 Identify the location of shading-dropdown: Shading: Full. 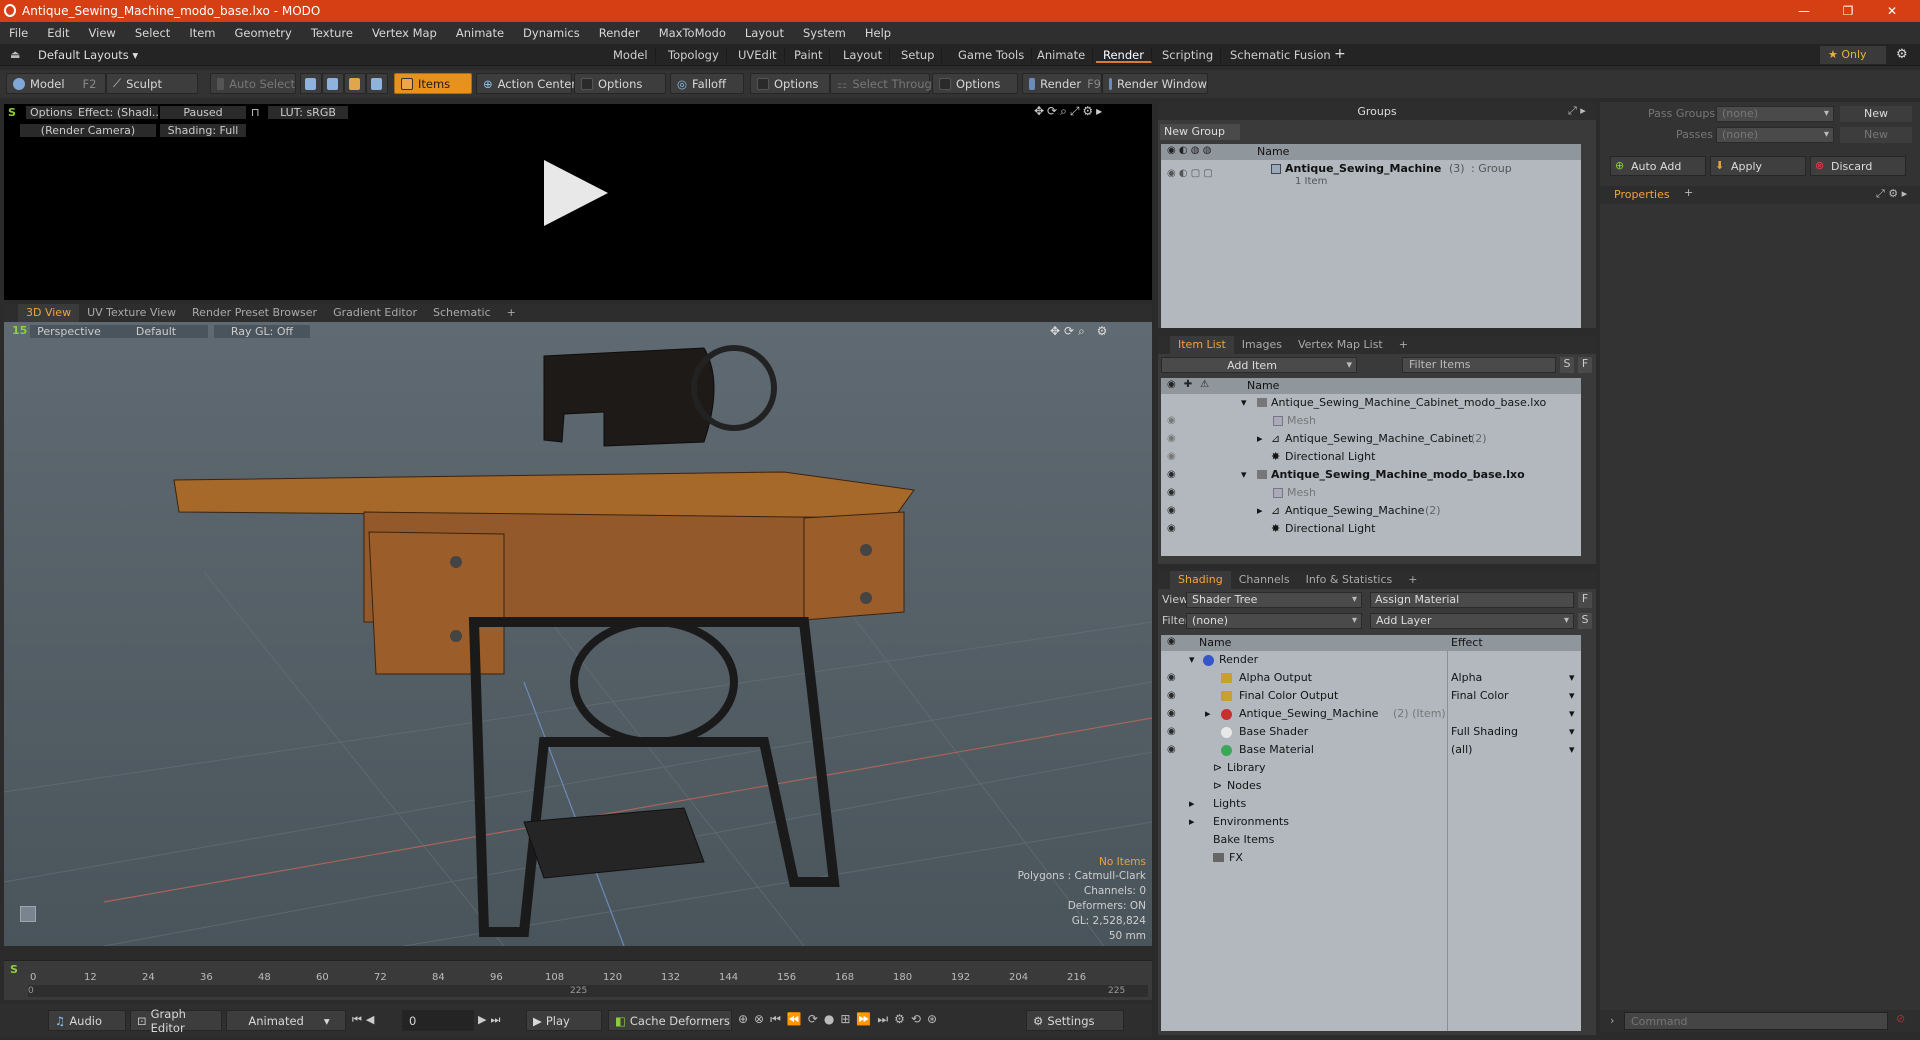
(203, 130).